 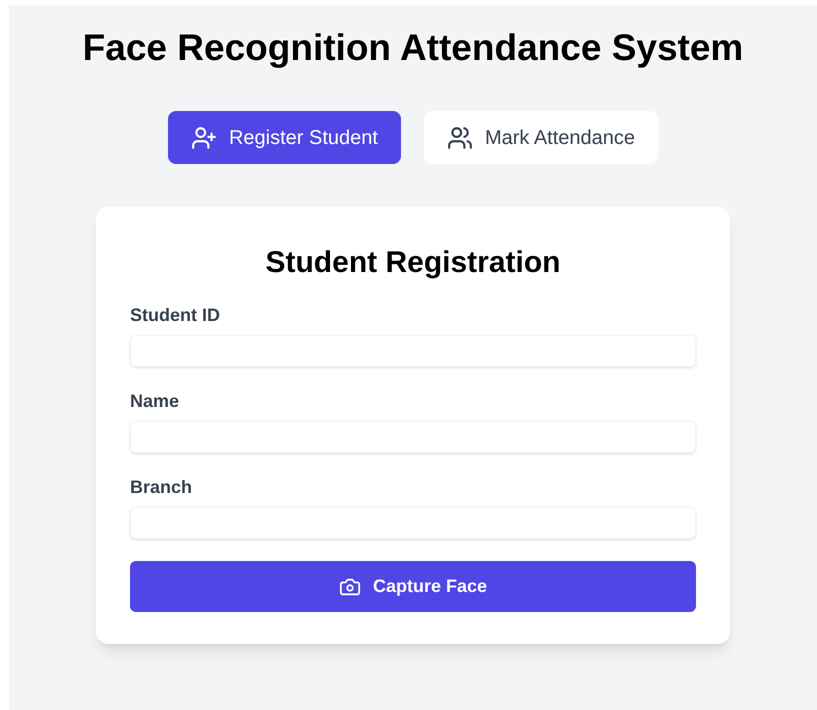 What do you see at coordinates (459, 137) in the screenshot?
I see `users-icon` at bounding box center [459, 137].